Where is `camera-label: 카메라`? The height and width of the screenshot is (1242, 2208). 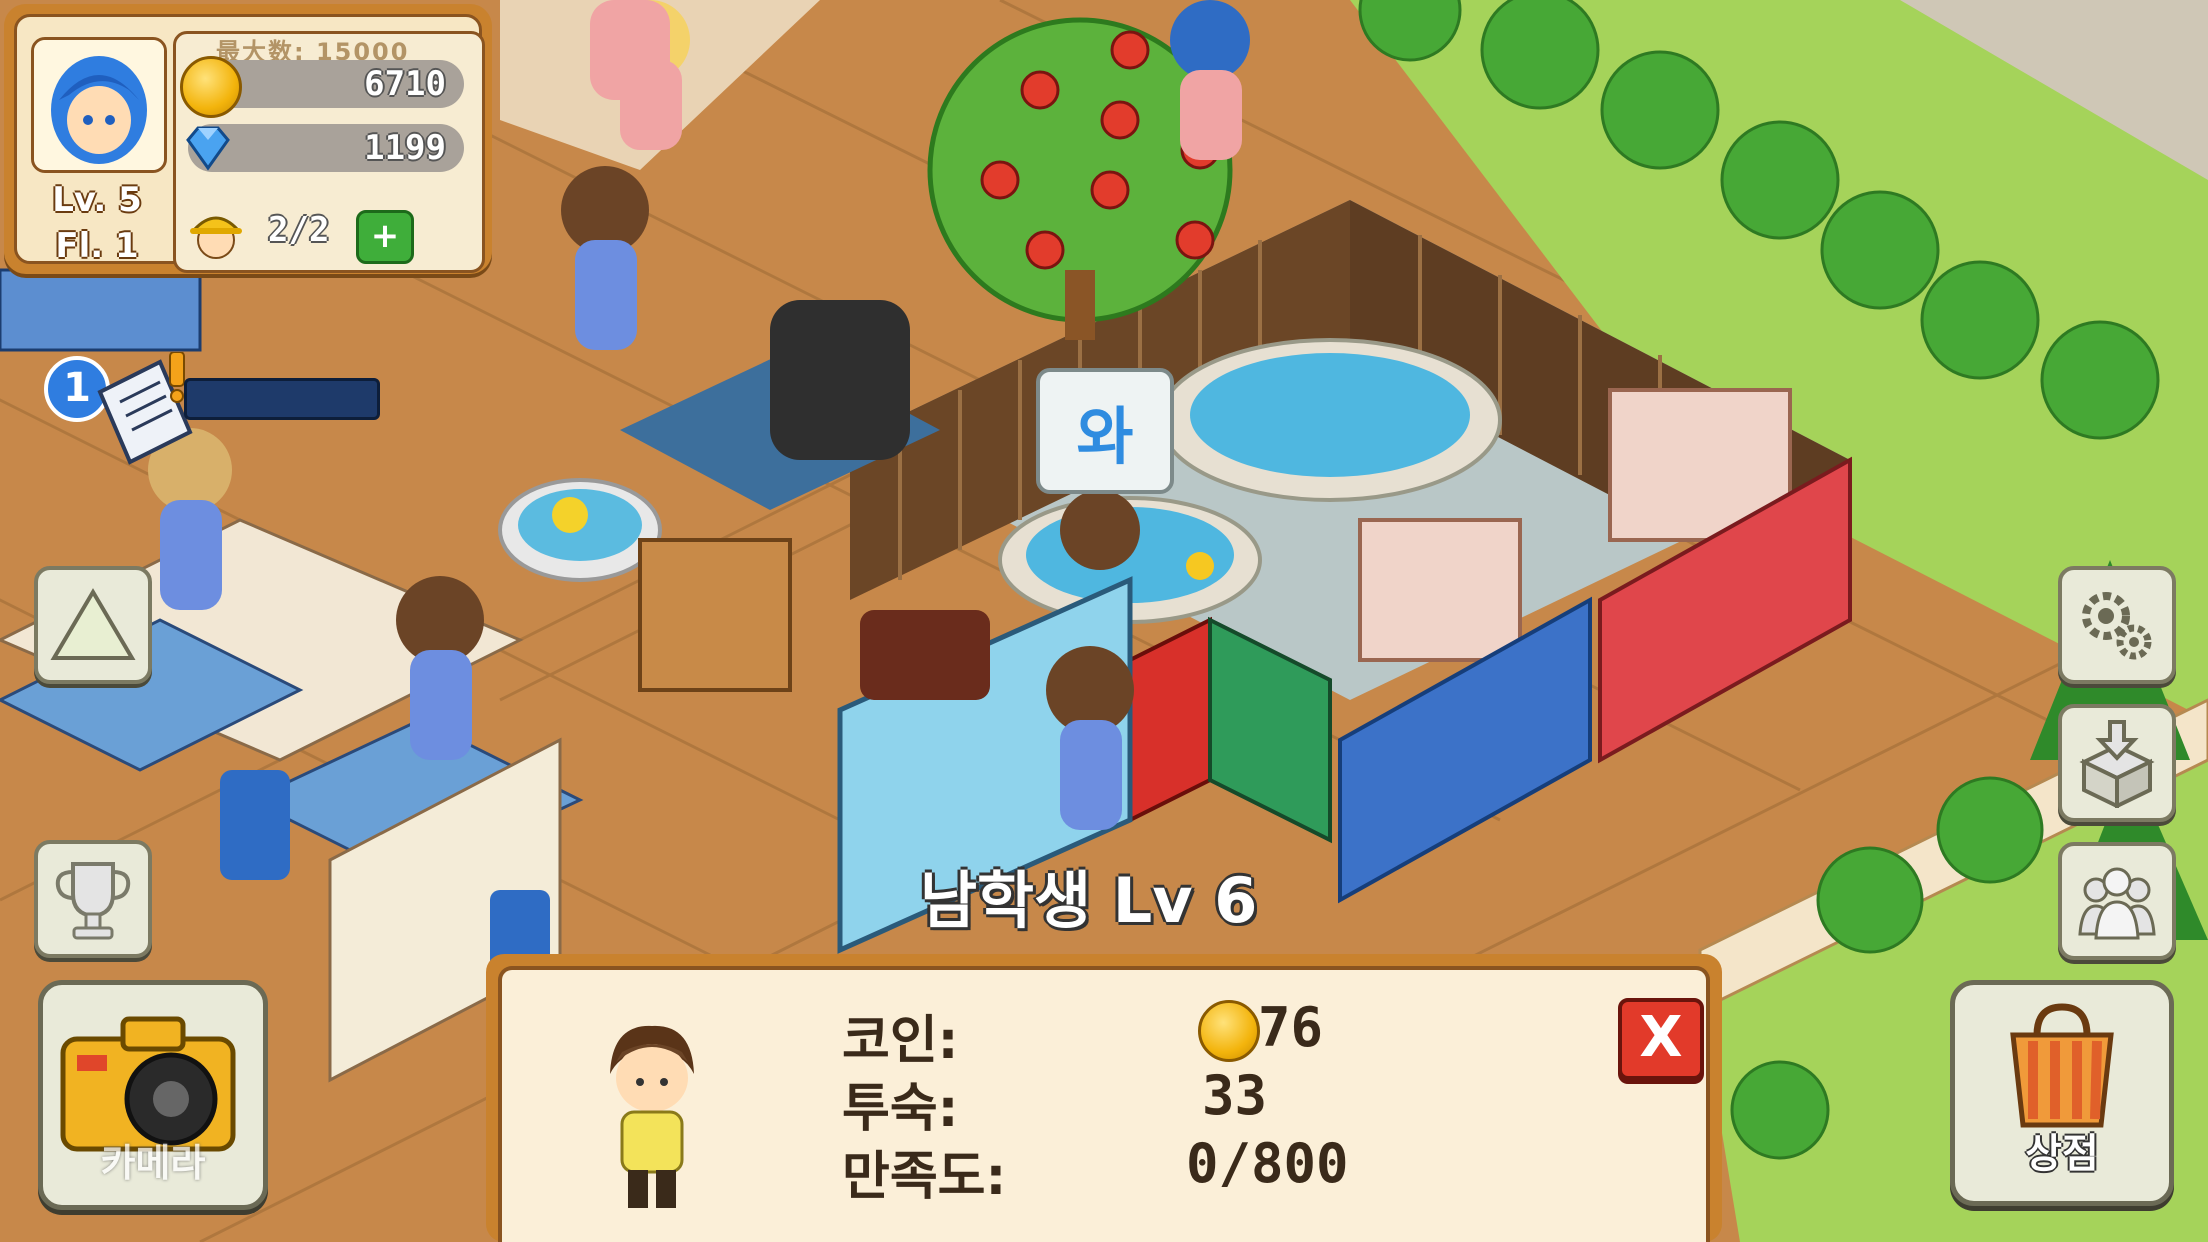 camera-label: 카메라 is located at coordinates (153, 1163).